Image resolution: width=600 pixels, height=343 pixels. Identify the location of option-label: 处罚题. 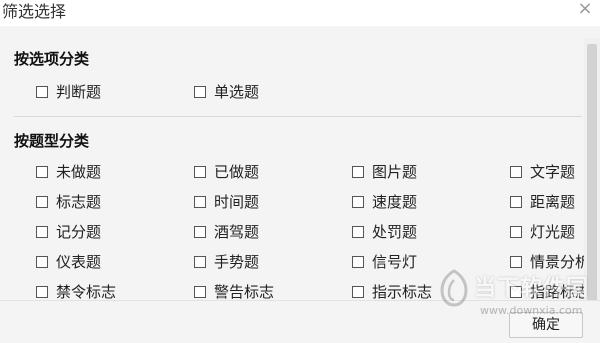
(395, 232).